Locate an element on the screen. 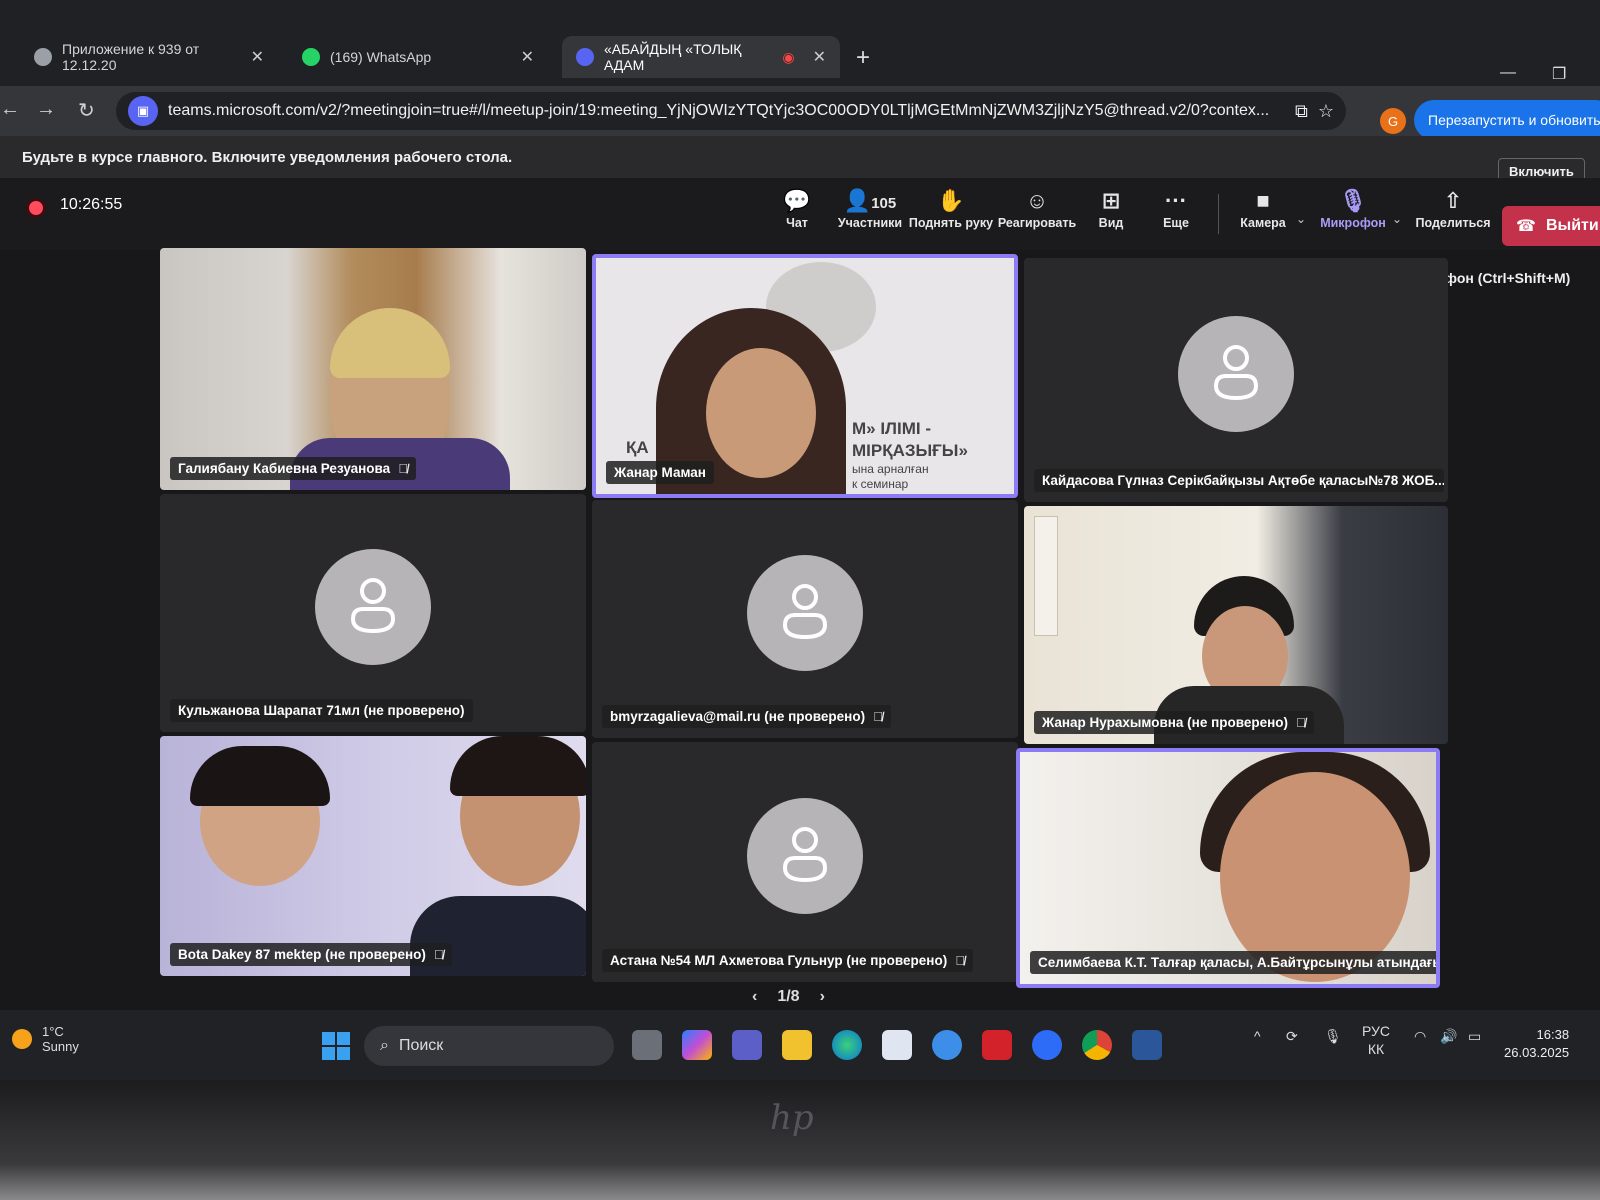  chevron-left-icon: ‹ is located at coordinates (754, 997).